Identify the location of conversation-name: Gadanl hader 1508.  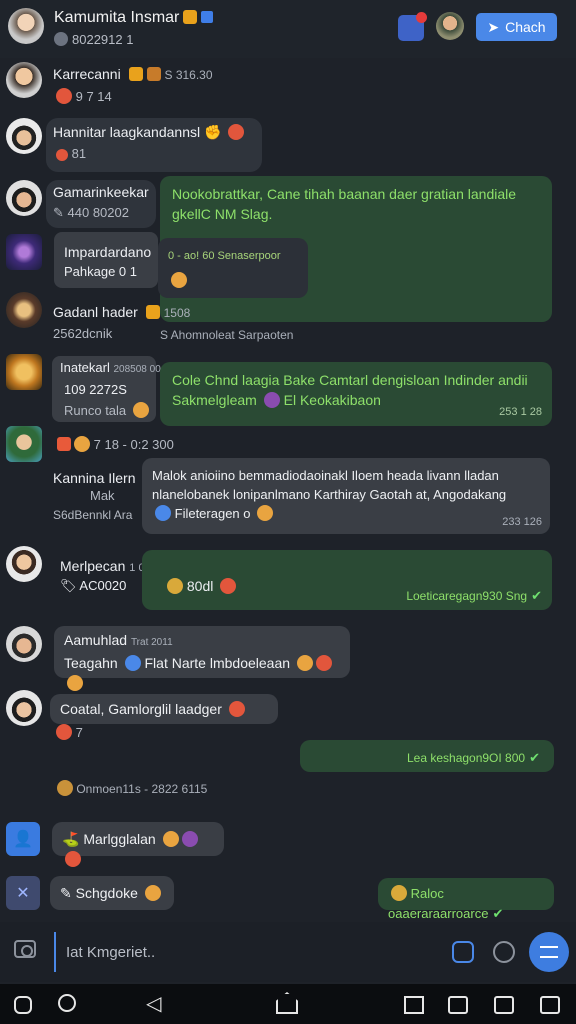
(122, 312).